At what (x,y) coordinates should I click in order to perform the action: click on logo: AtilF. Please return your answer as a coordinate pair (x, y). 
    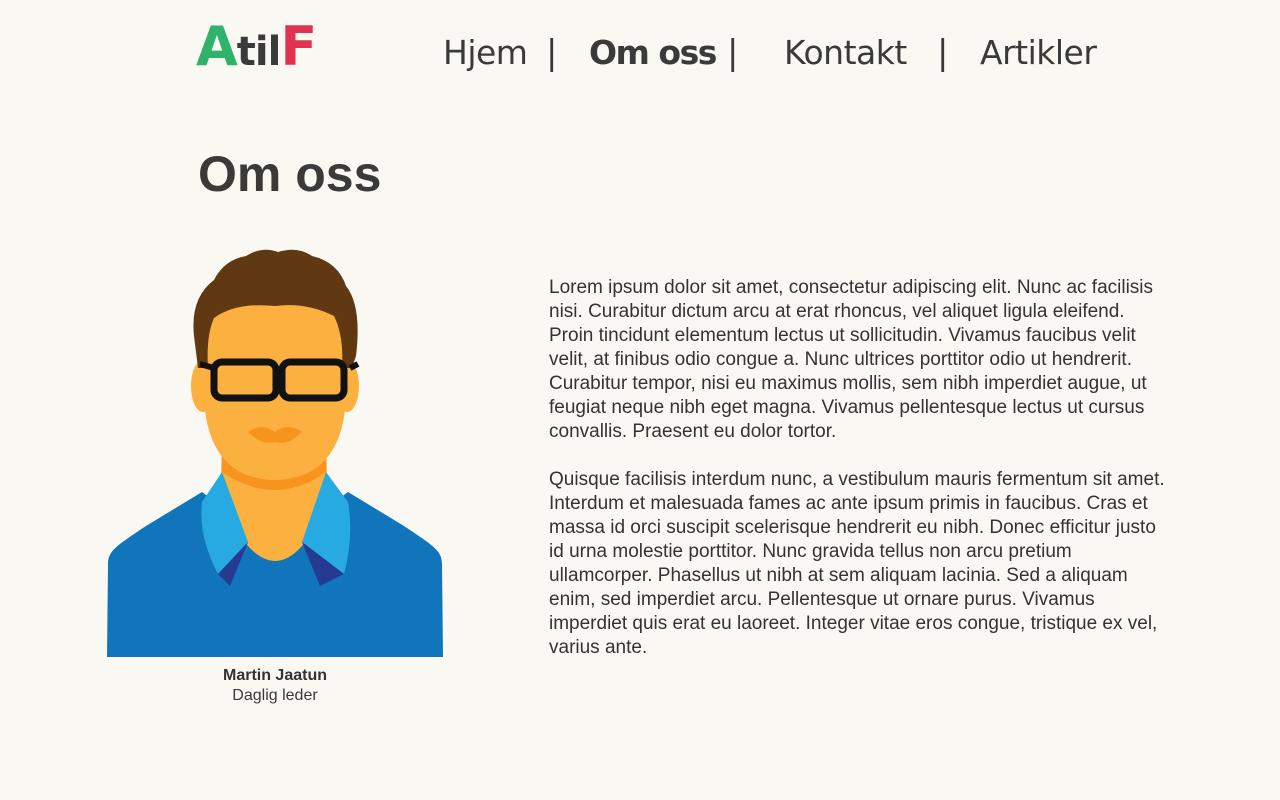
    Looking at the image, I should click on (256, 48).